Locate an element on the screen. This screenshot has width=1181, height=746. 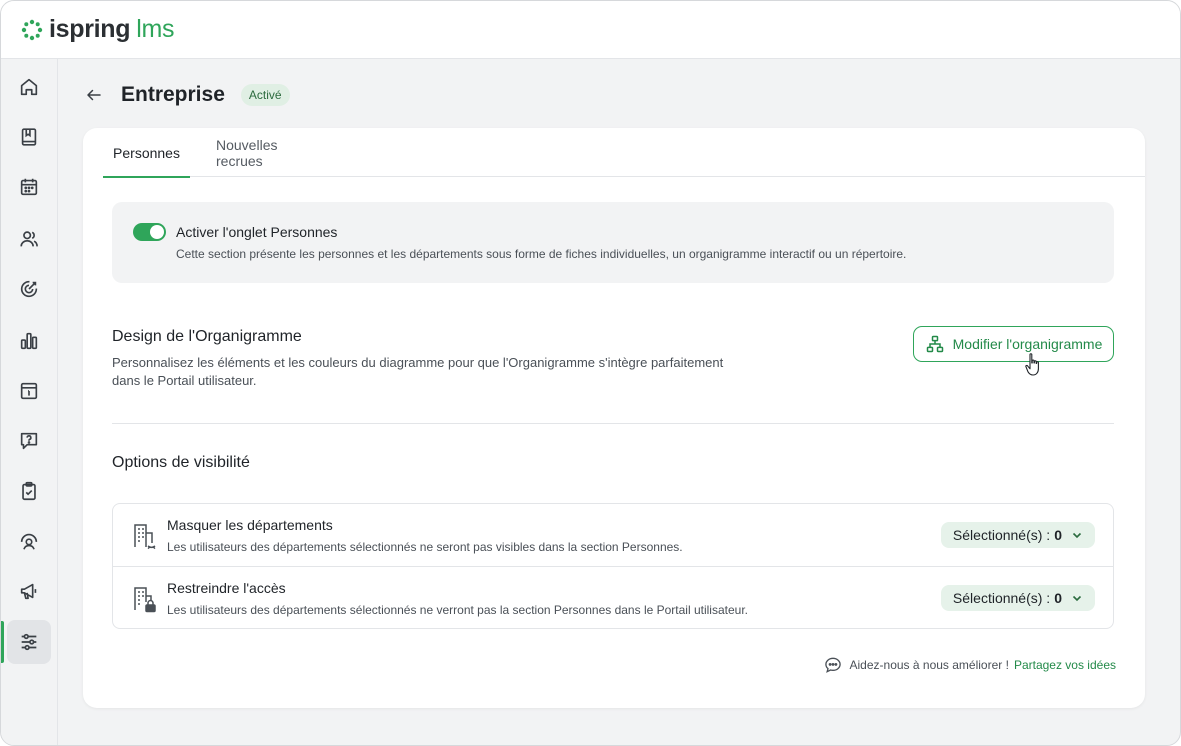
edit-orgchart-button: Modifier l'organigramme is located at coordinates (1013, 344).